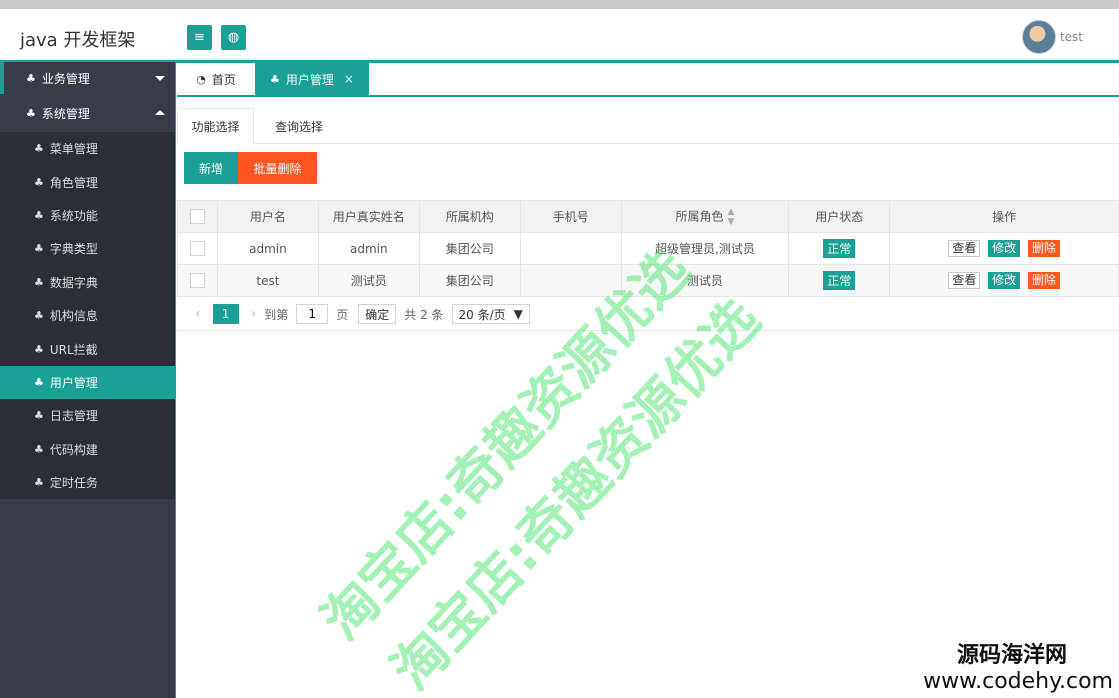 This screenshot has width=1119, height=698. I want to click on cell-realname: admin, so click(368, 248).